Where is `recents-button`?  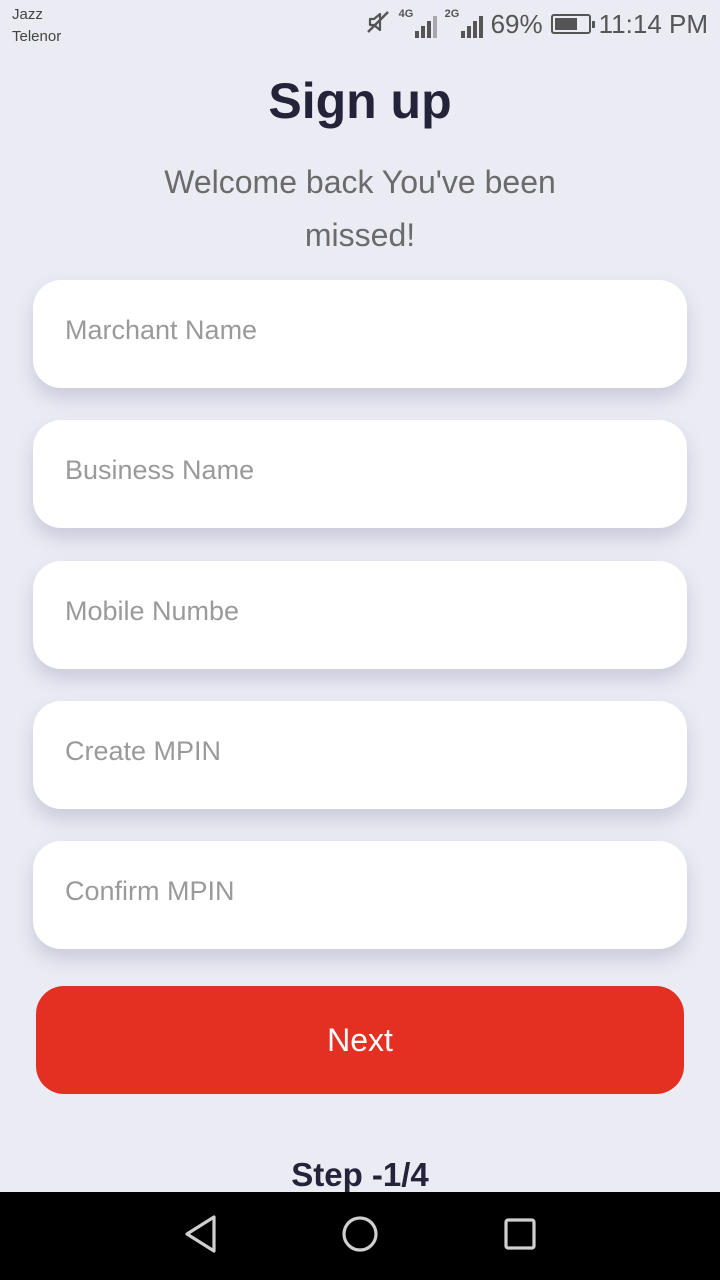 recents-button is located at coordinates (520, 1236).